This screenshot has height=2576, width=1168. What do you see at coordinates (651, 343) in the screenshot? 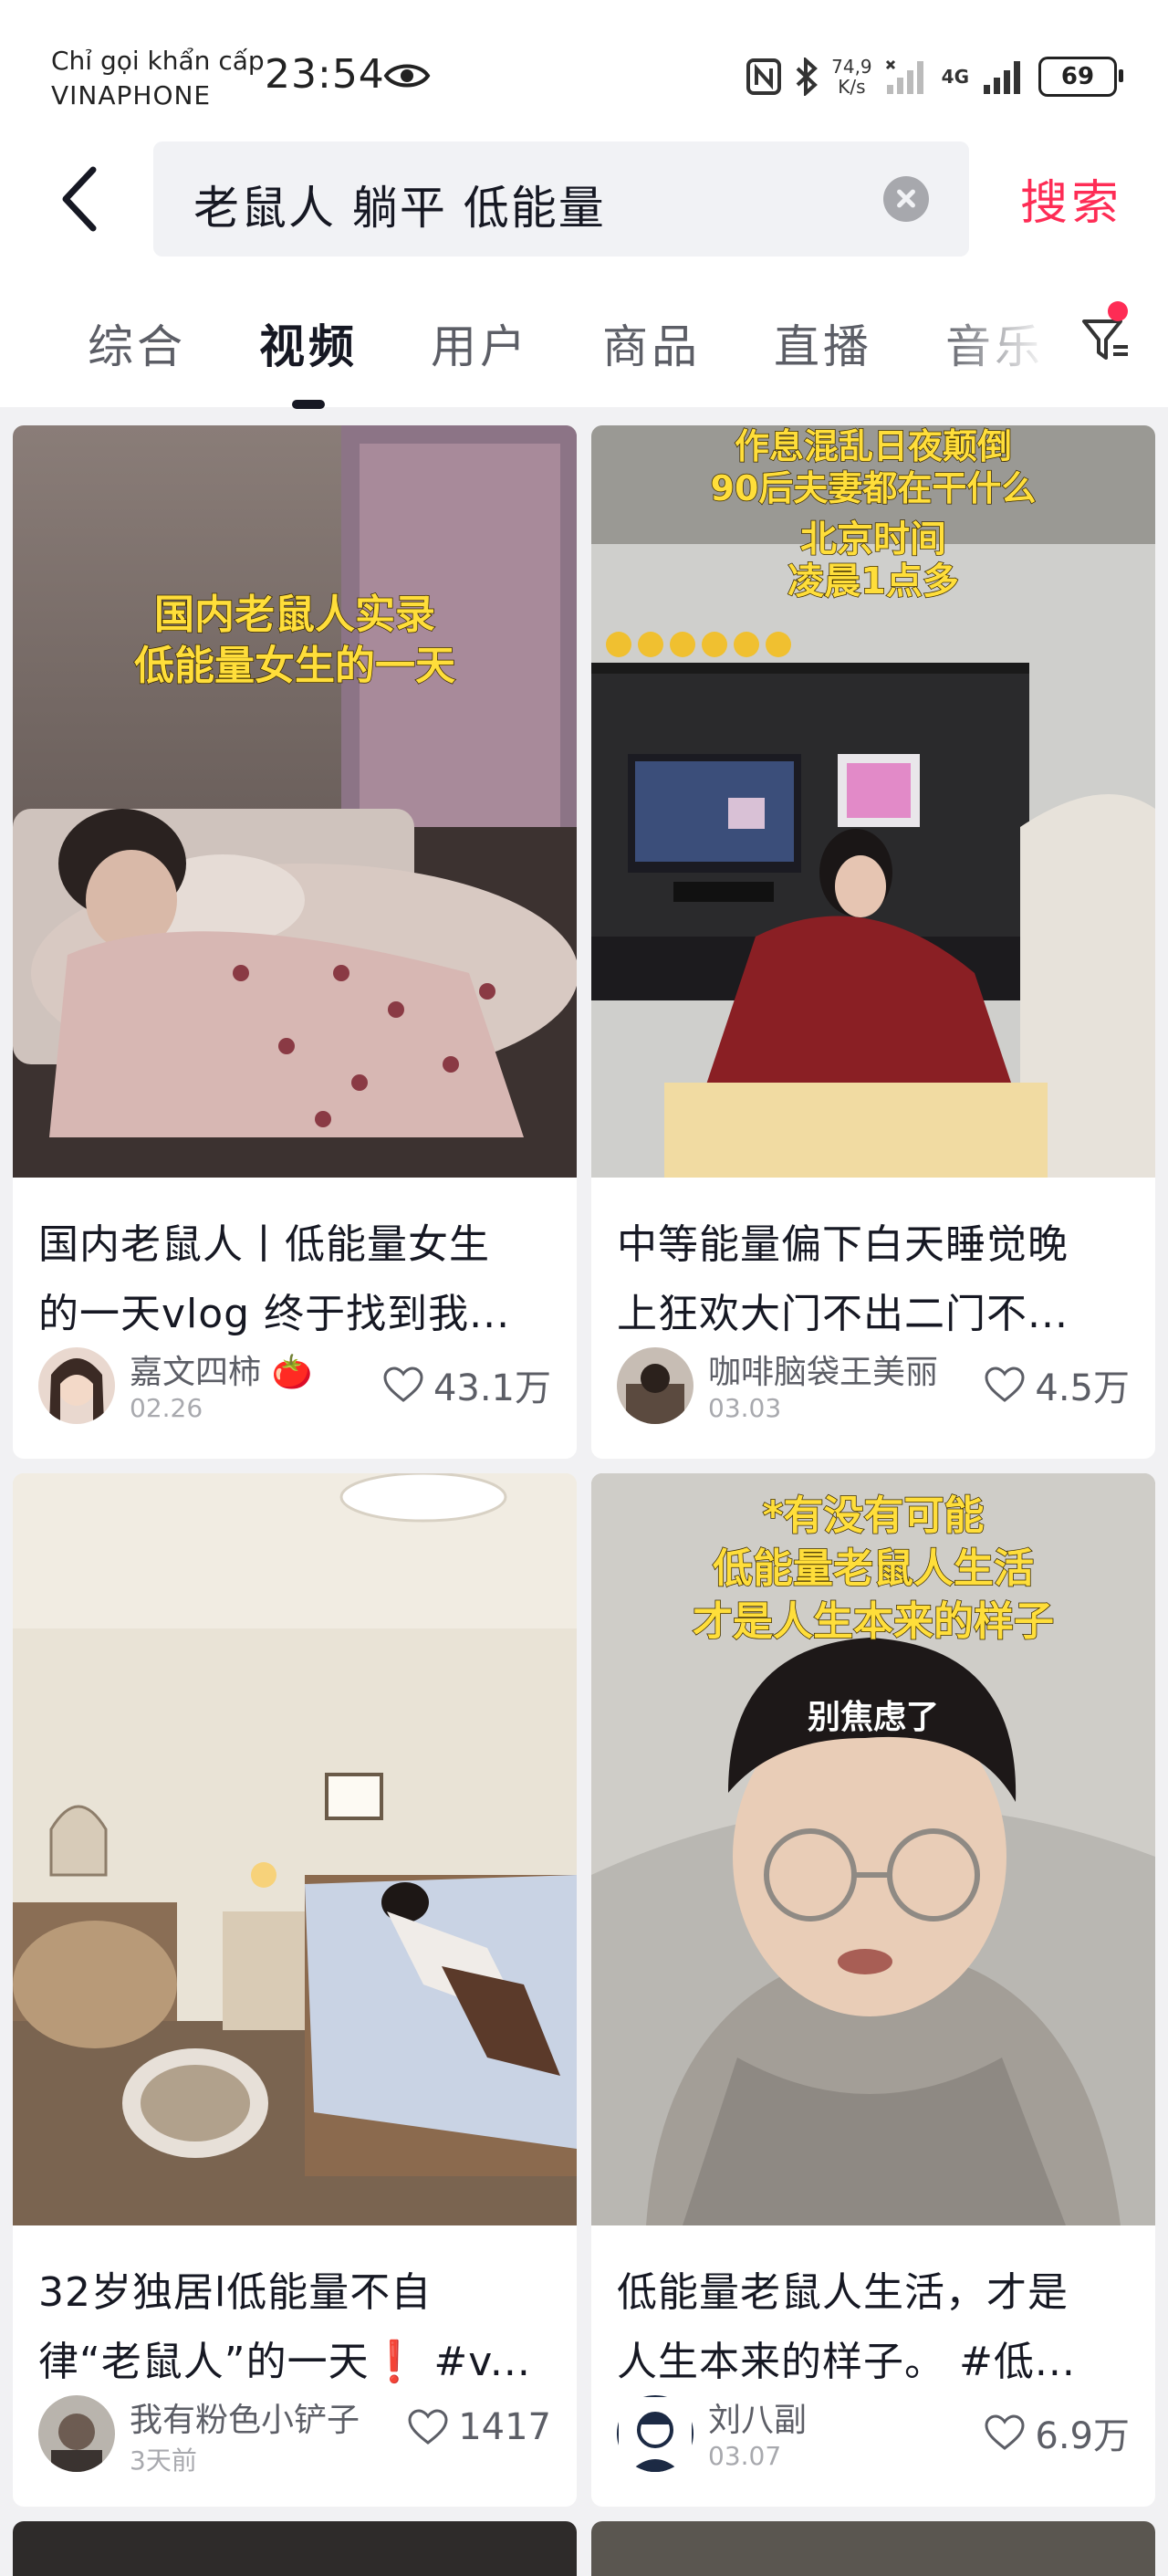
I see `tab-products: 商品` at bounding box center [651, 343].